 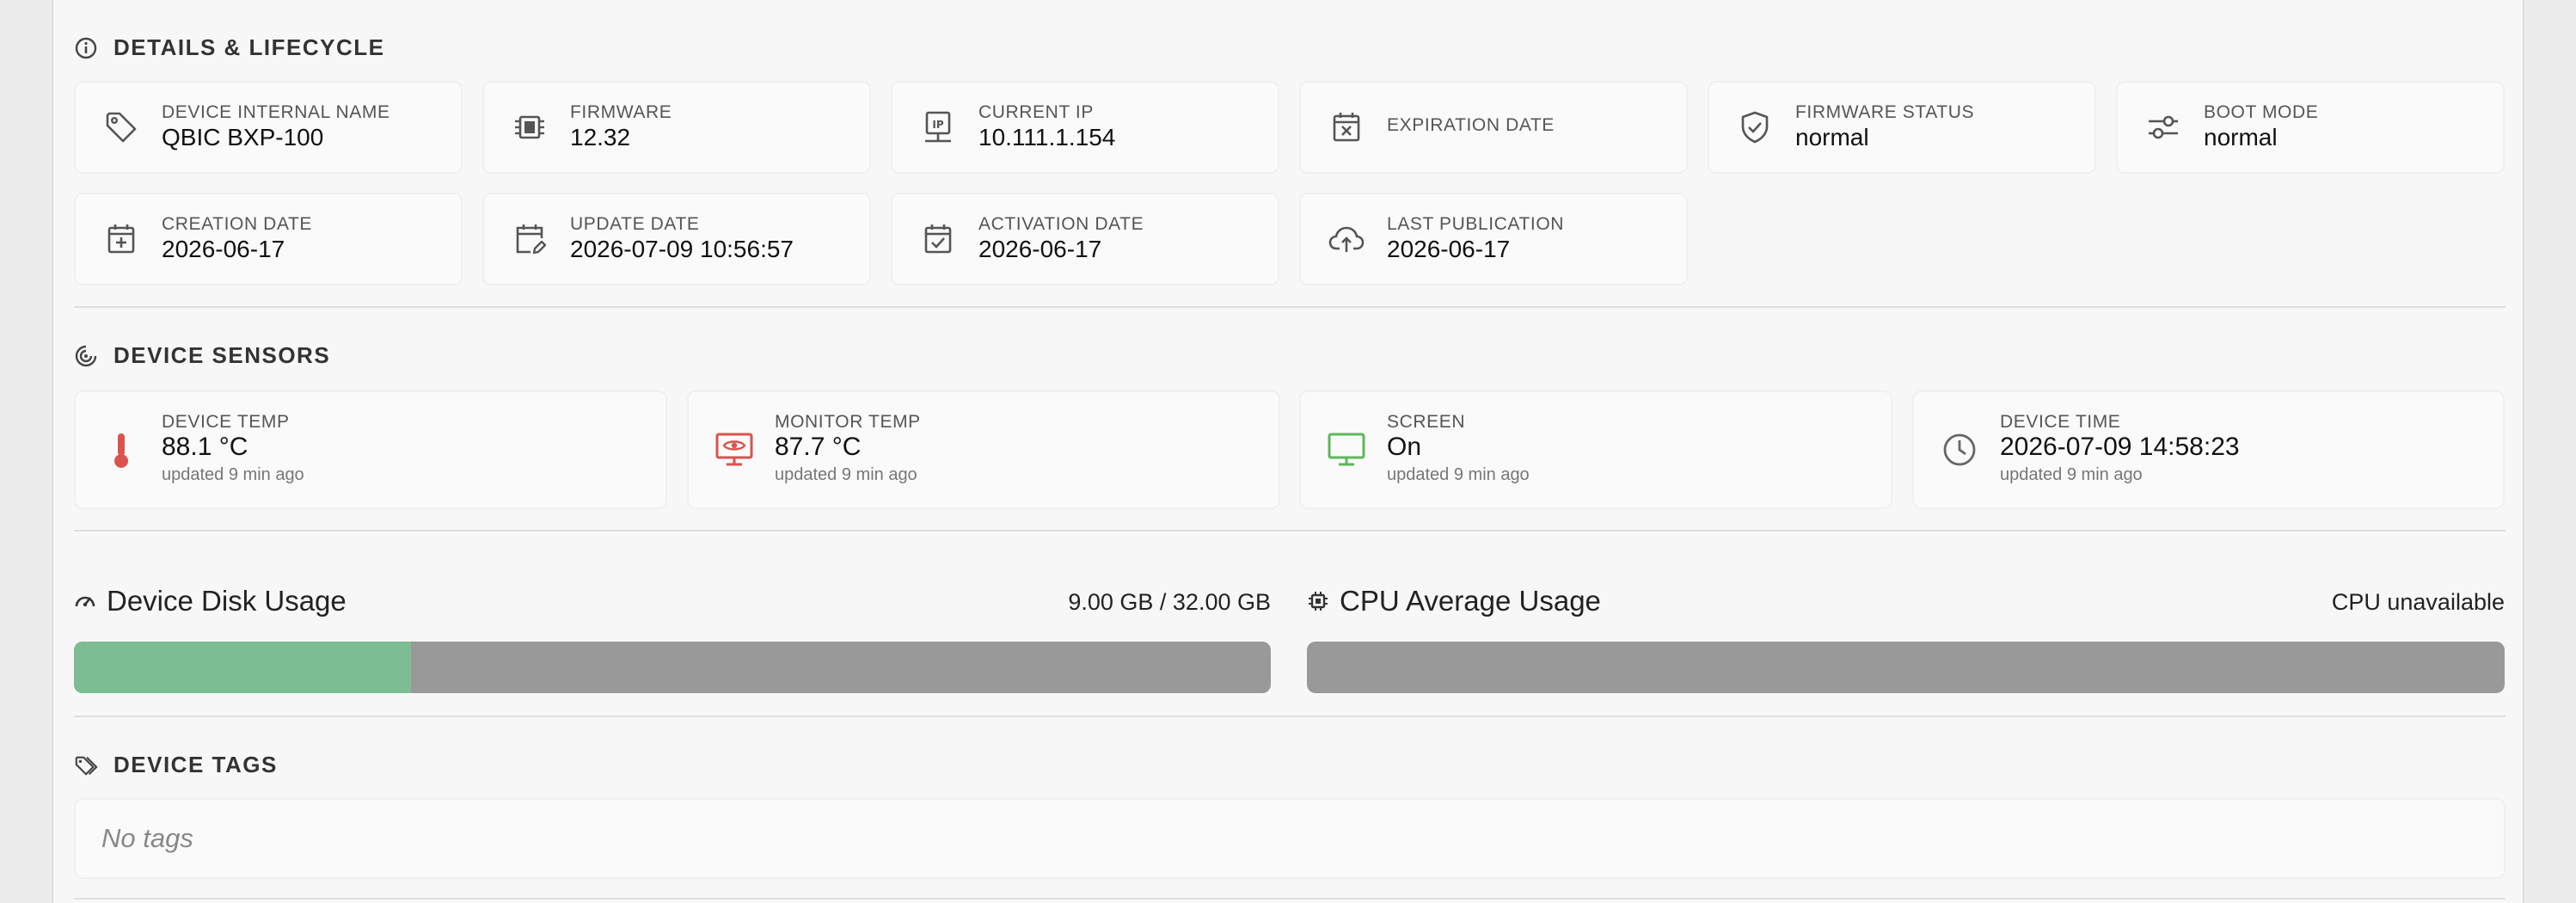 What do you see at coordinates (1061, 224) in the screenshot?
I see `card-label: ACTIVATION DATE` at bounding box center [1061, 224].